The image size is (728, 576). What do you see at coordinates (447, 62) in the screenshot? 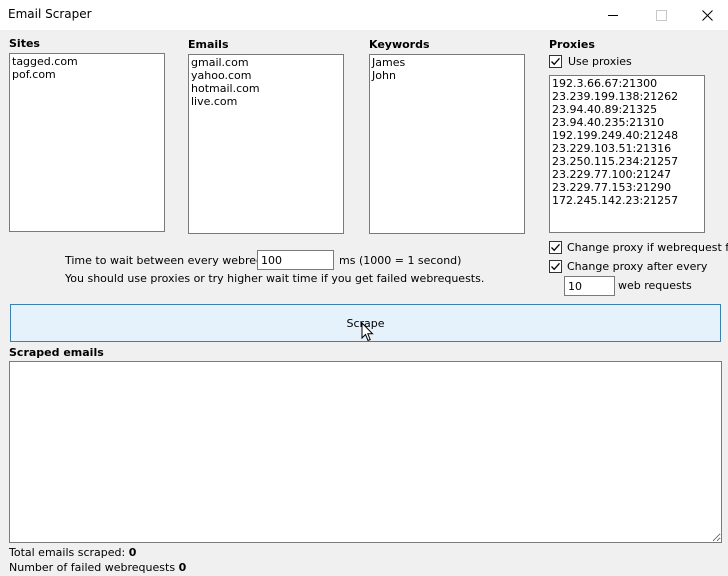
I see `list-item: James` at bounding box center [447, 62].